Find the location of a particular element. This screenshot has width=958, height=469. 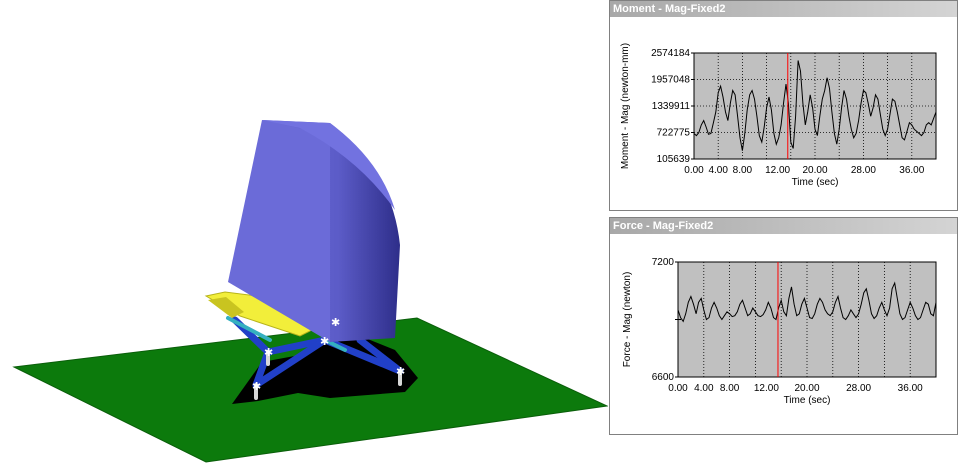

moment-x-tick-label: 8.00 is located at coordinates (743, 170).